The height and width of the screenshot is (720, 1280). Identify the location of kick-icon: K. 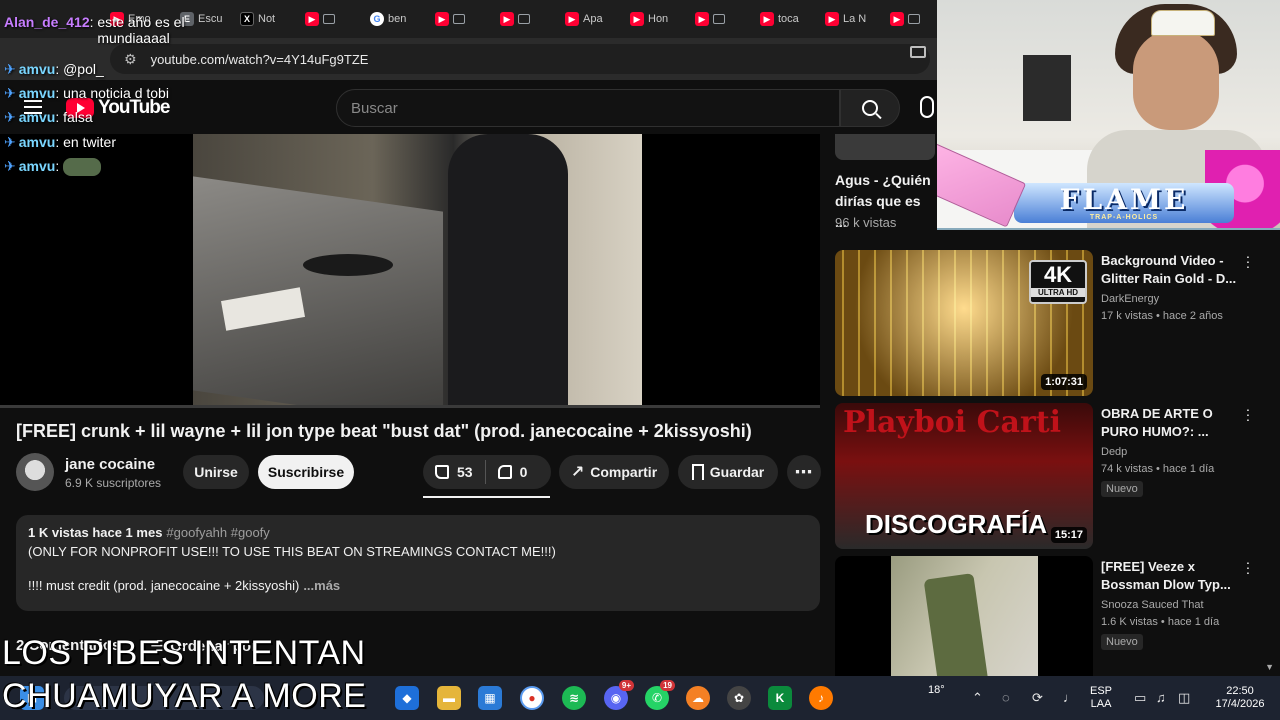
(780, 698).